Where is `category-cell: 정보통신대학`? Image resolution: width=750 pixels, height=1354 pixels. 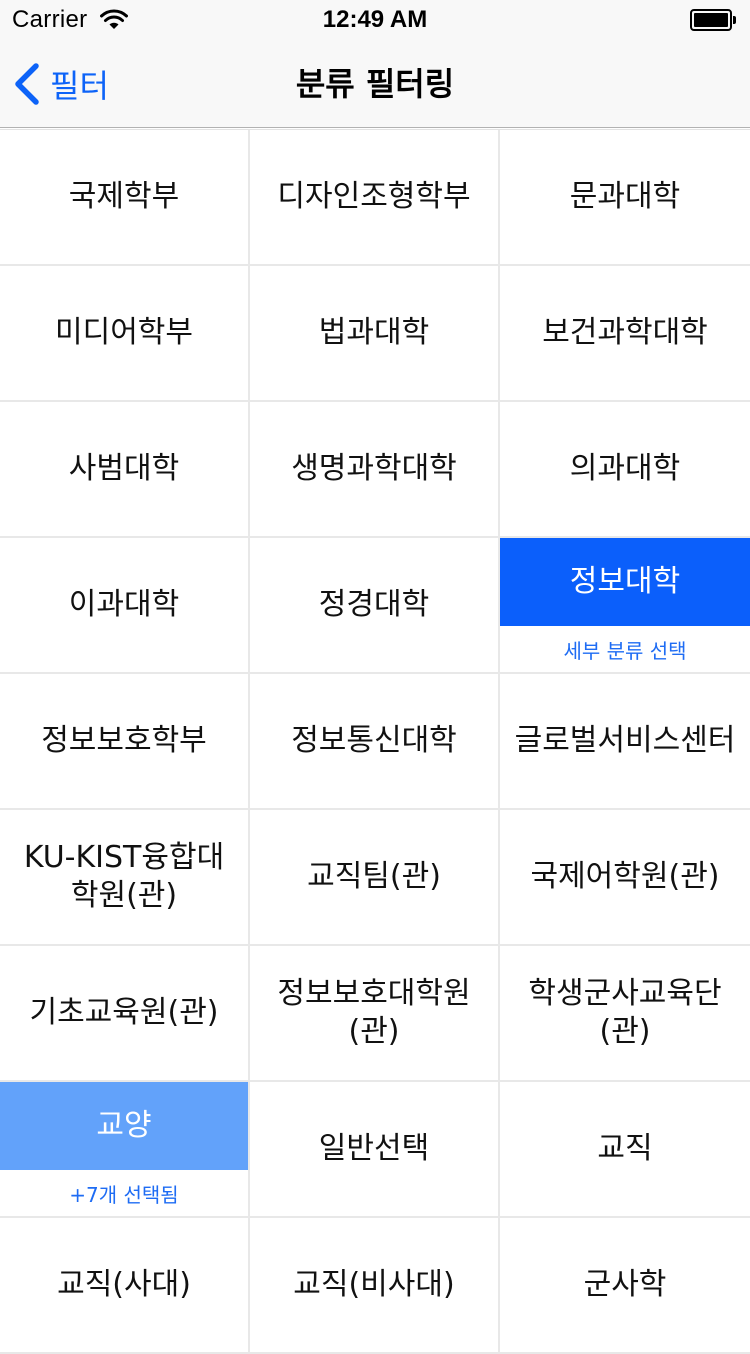 category-cell: 정보통신대학 is located at coordinates (375, 742).